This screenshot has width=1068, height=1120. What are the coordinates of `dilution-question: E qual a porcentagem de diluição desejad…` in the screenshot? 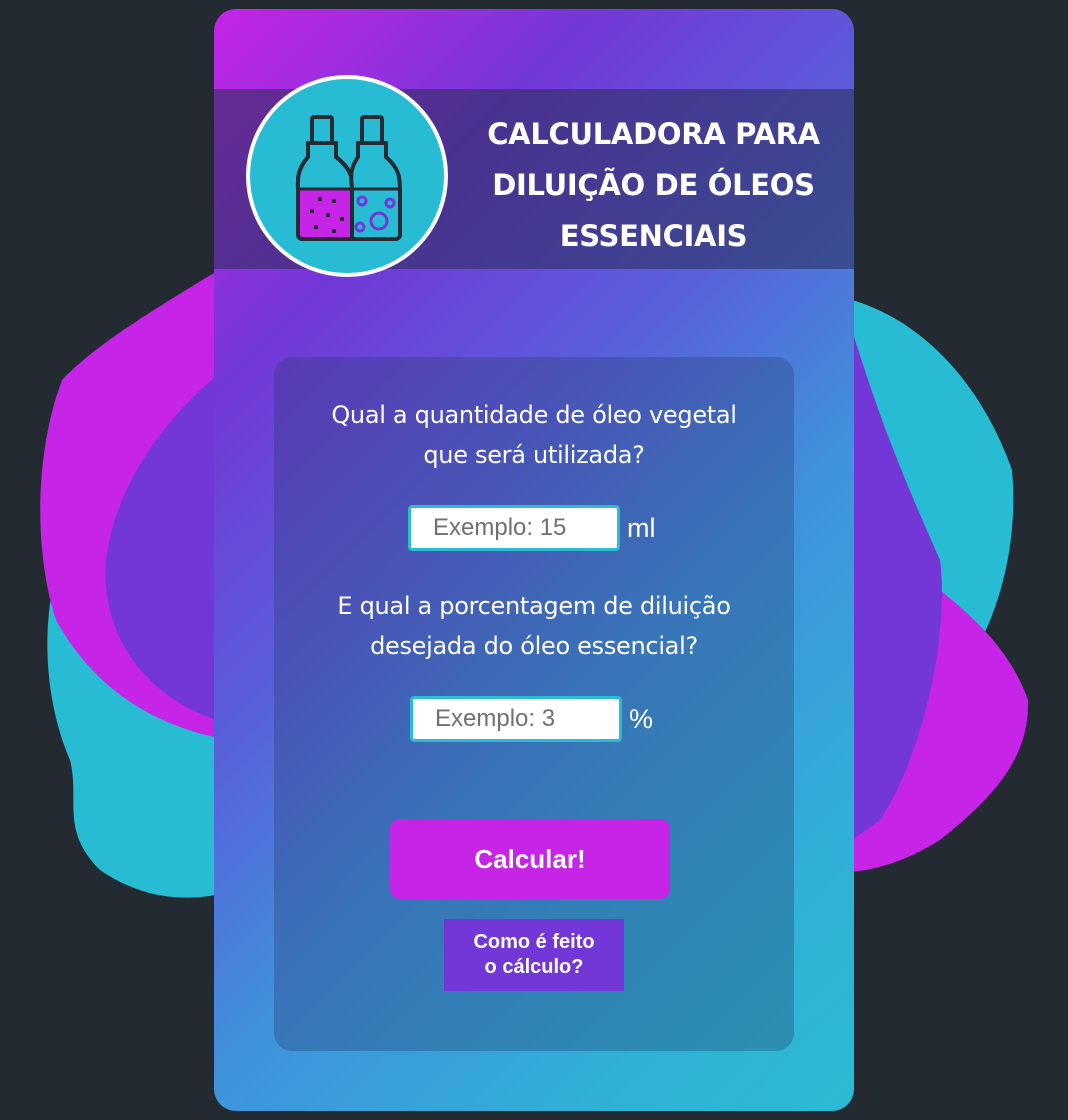 It's located at (534, 626).